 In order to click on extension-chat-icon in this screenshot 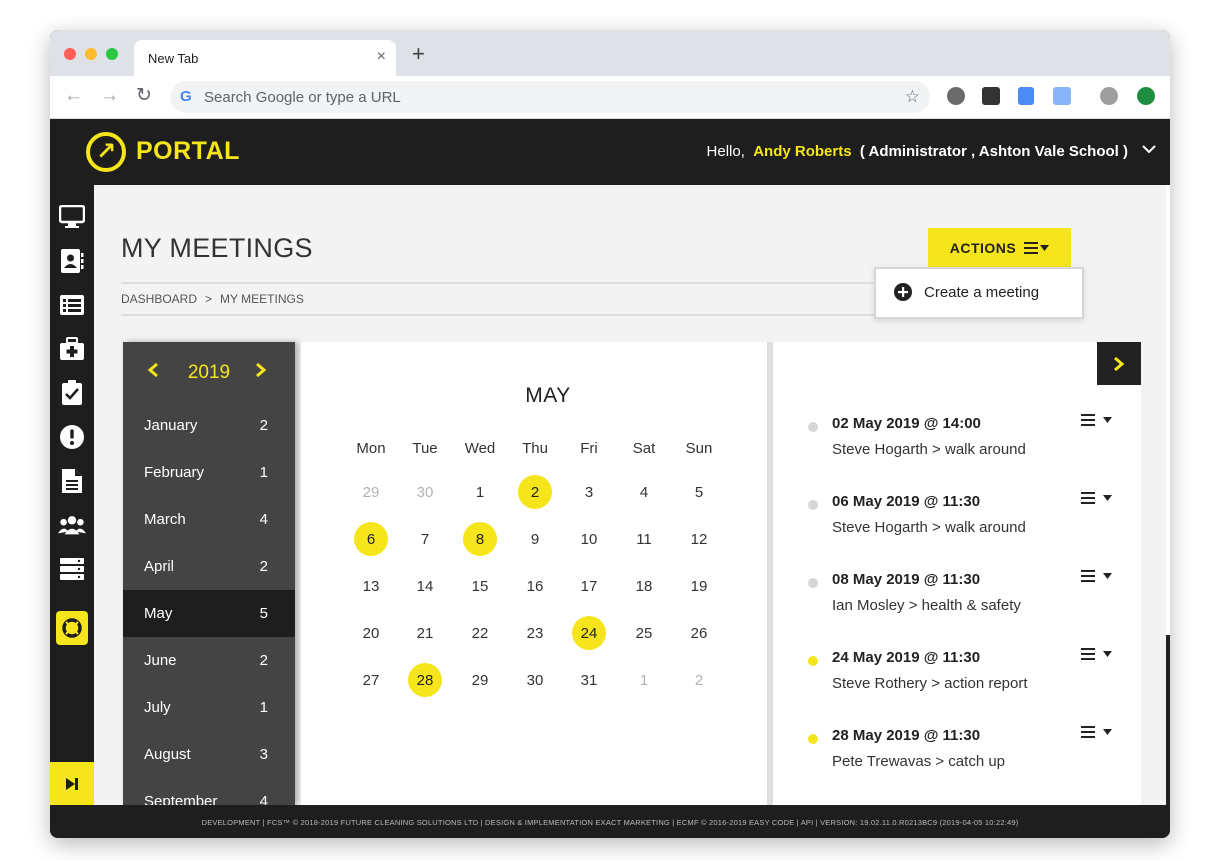, I will do `click(956, 96)`.